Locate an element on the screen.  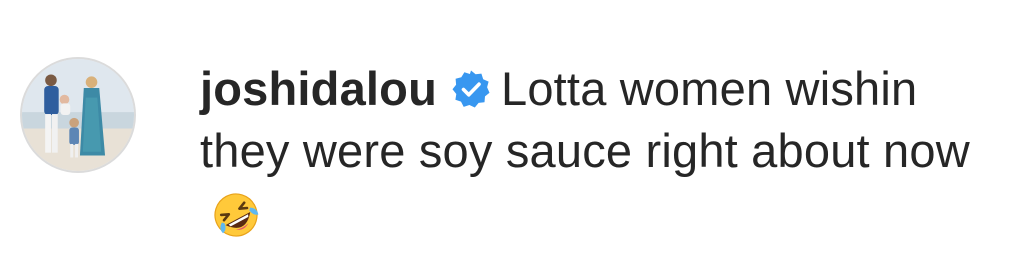
rolling-on-floor-laughing-emoji-icon is located at coordinates (236, 215).